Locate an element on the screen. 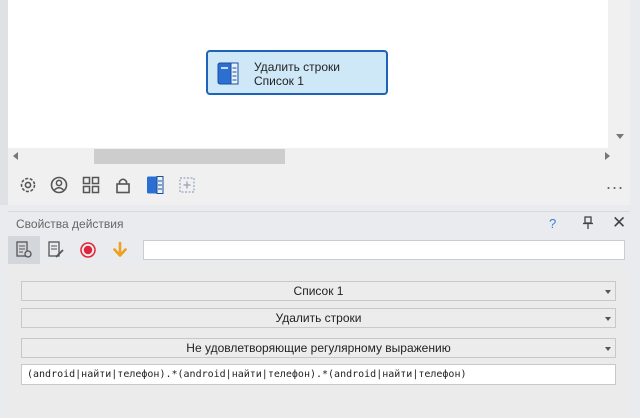 Image resolution: width=640 pixels, height=418 pixels. mode-select-value: Не удовлетворяющие регулярному выражению is located at coordinates (318, 348).